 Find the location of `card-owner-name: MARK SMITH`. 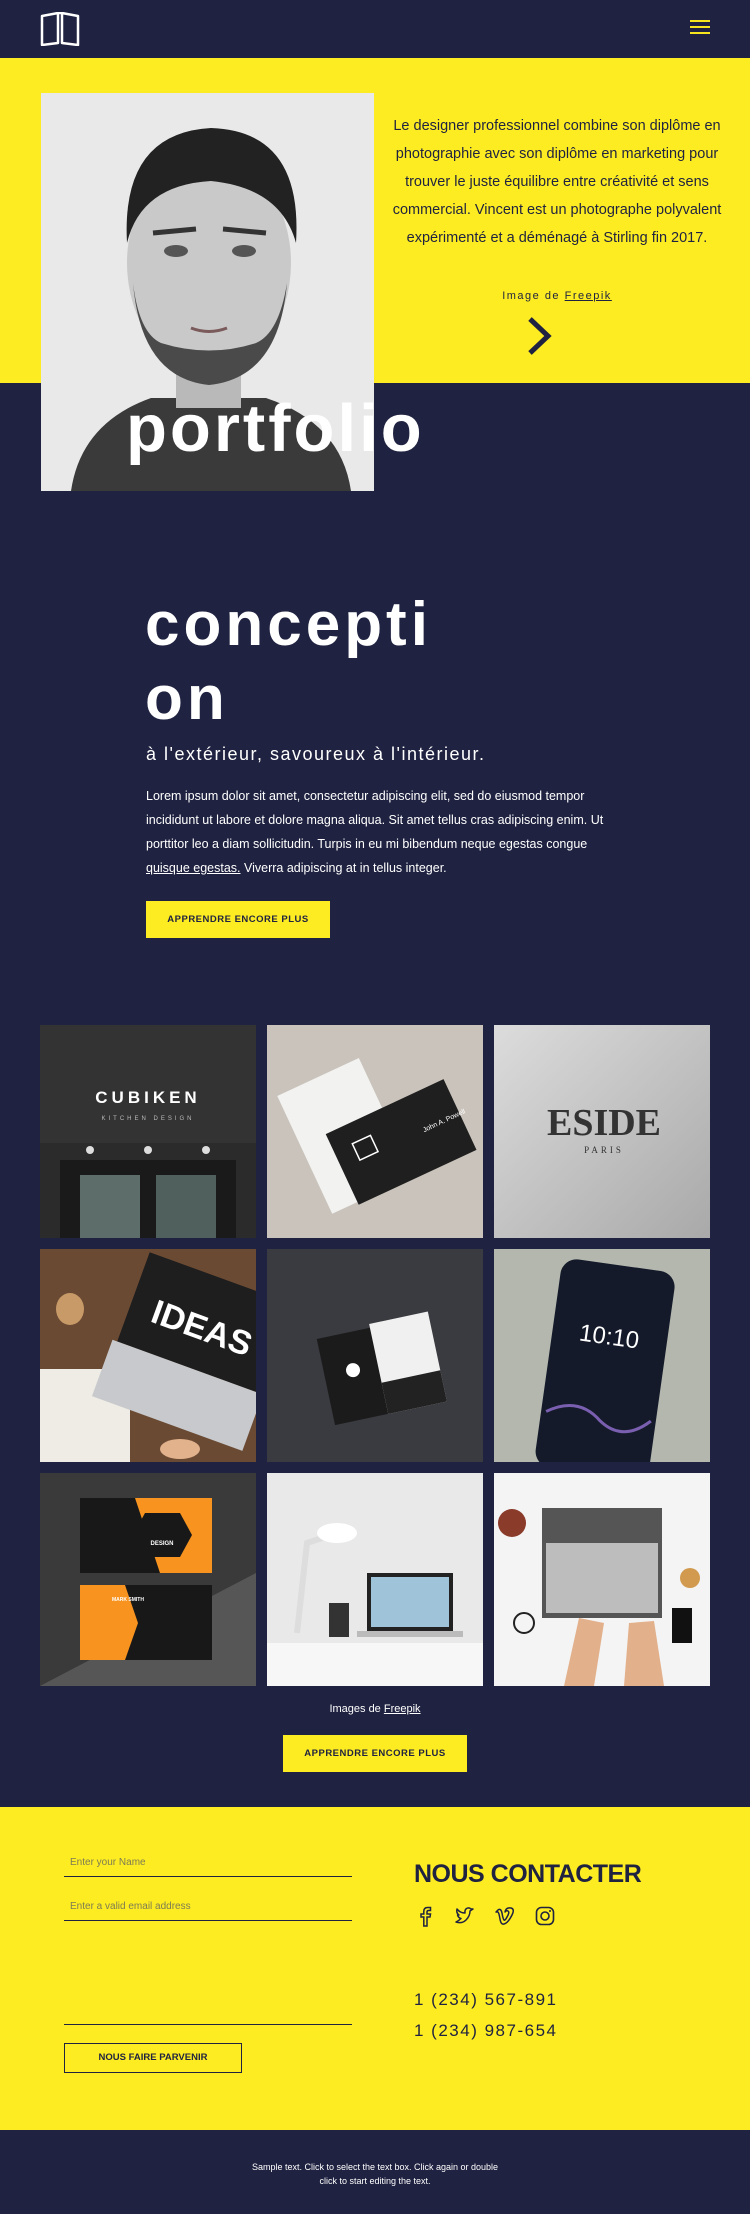

card-owner-name: MARK SMITH is located at coordinates (128, 1600).